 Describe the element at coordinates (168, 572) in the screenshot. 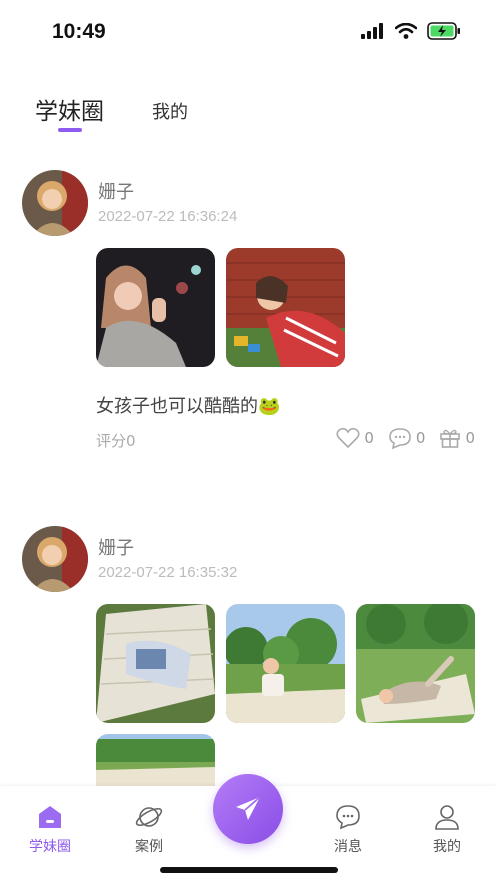

I see `post-timestamp: 2022-07-22 16:35:32` at that location.